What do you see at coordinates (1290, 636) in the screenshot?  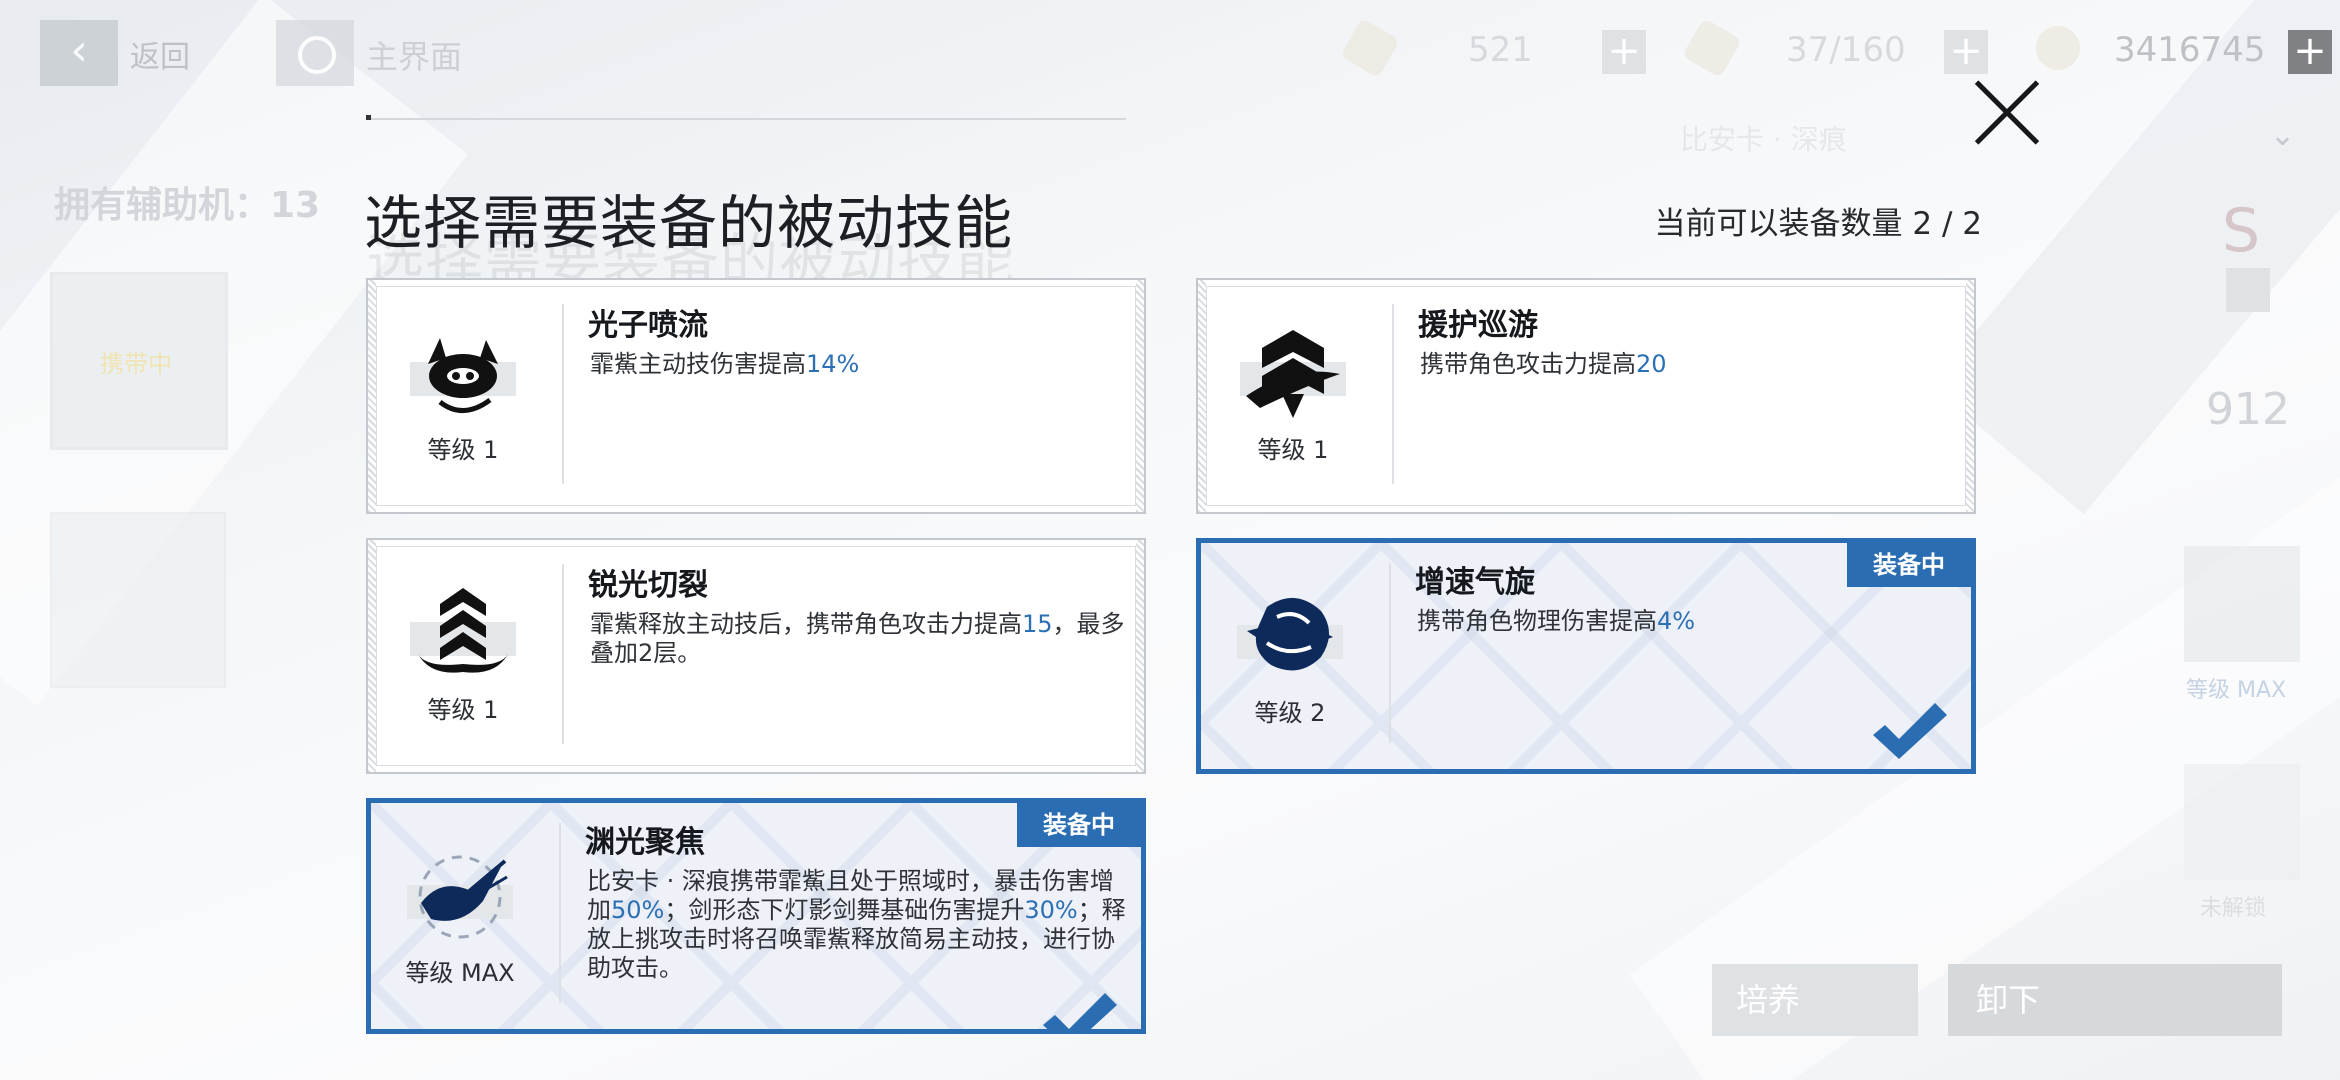 I see `speed-cyclone-icon` at bounding box center [1290, 636].